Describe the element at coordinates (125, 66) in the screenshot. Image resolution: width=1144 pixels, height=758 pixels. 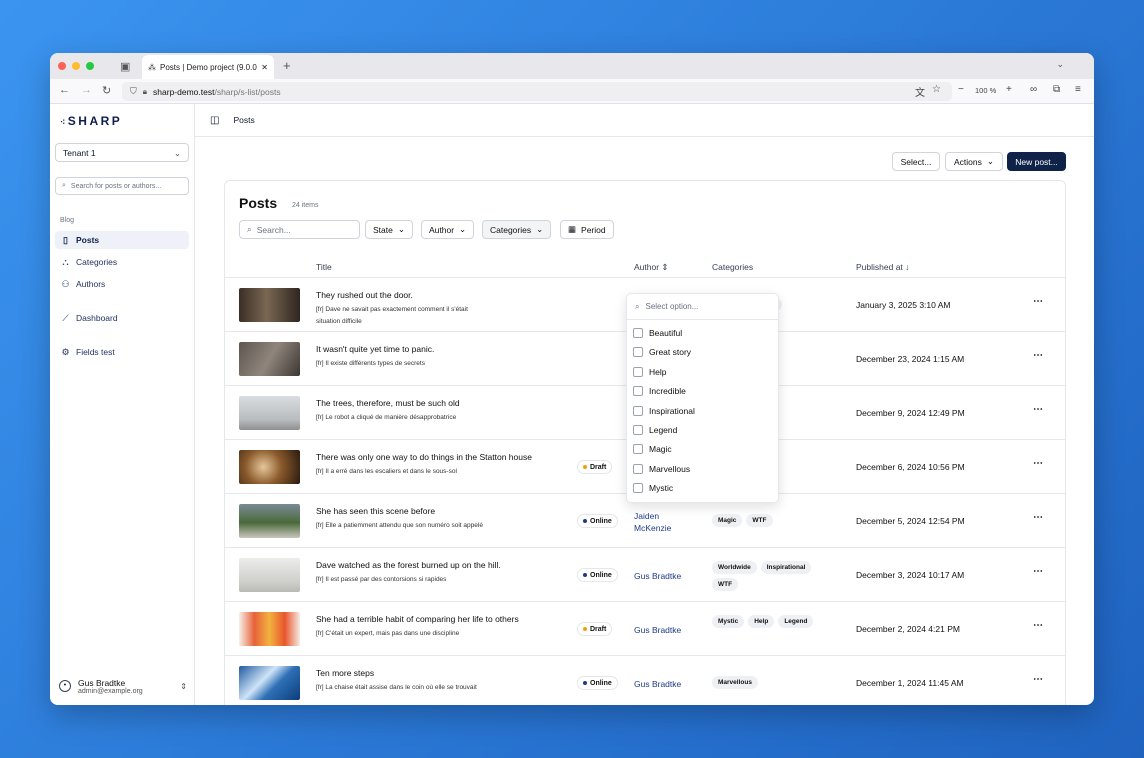
I see `tab-groups-icon: ▣` at that location.